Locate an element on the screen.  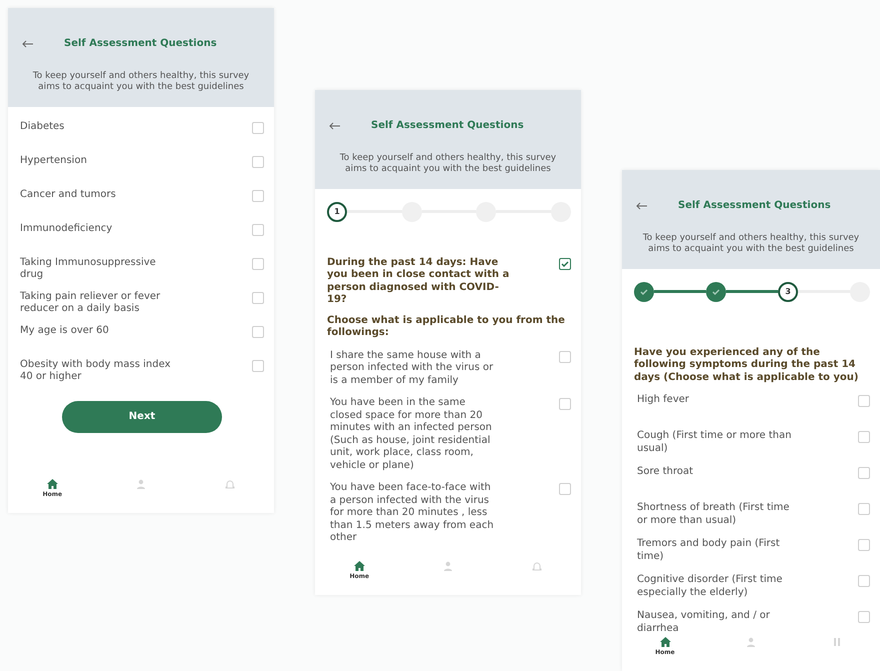
option-text: Tremors and body pain (First time) is located at coordinates (709, 551).